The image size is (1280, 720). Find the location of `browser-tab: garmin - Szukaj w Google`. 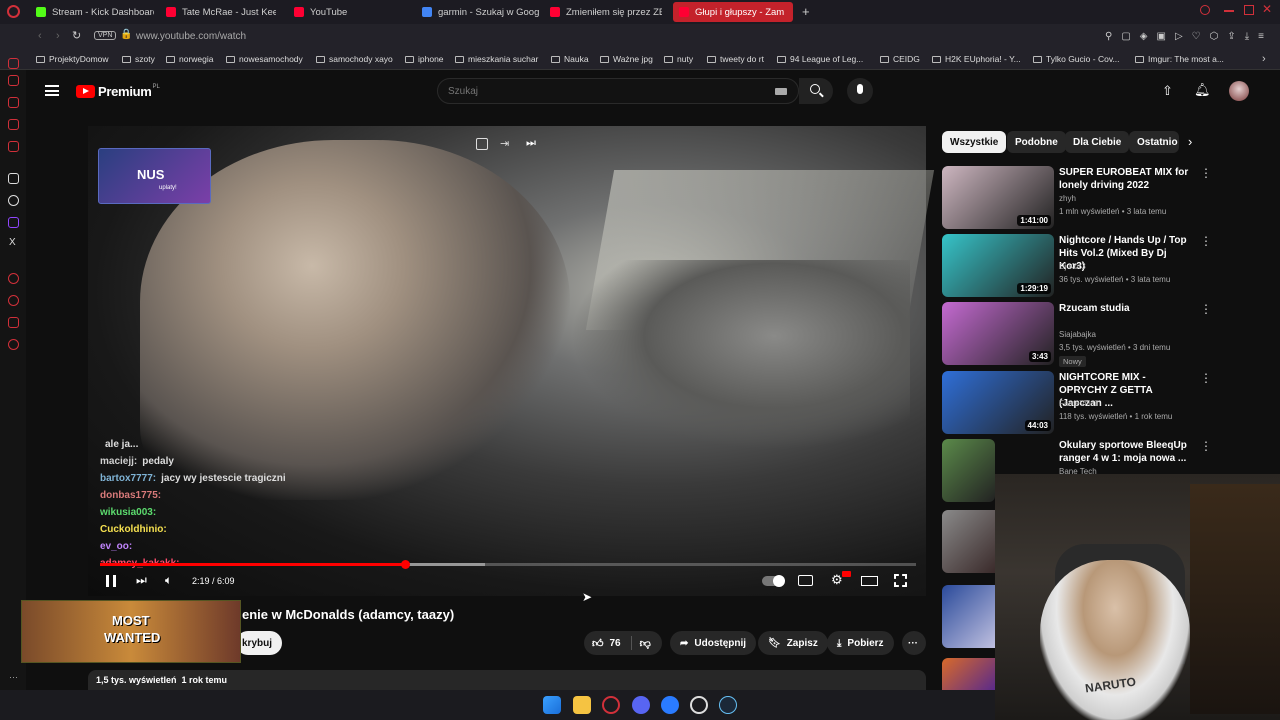

browser-tab: garmin - Szukaj w Google is located at coordinates (481, 12).